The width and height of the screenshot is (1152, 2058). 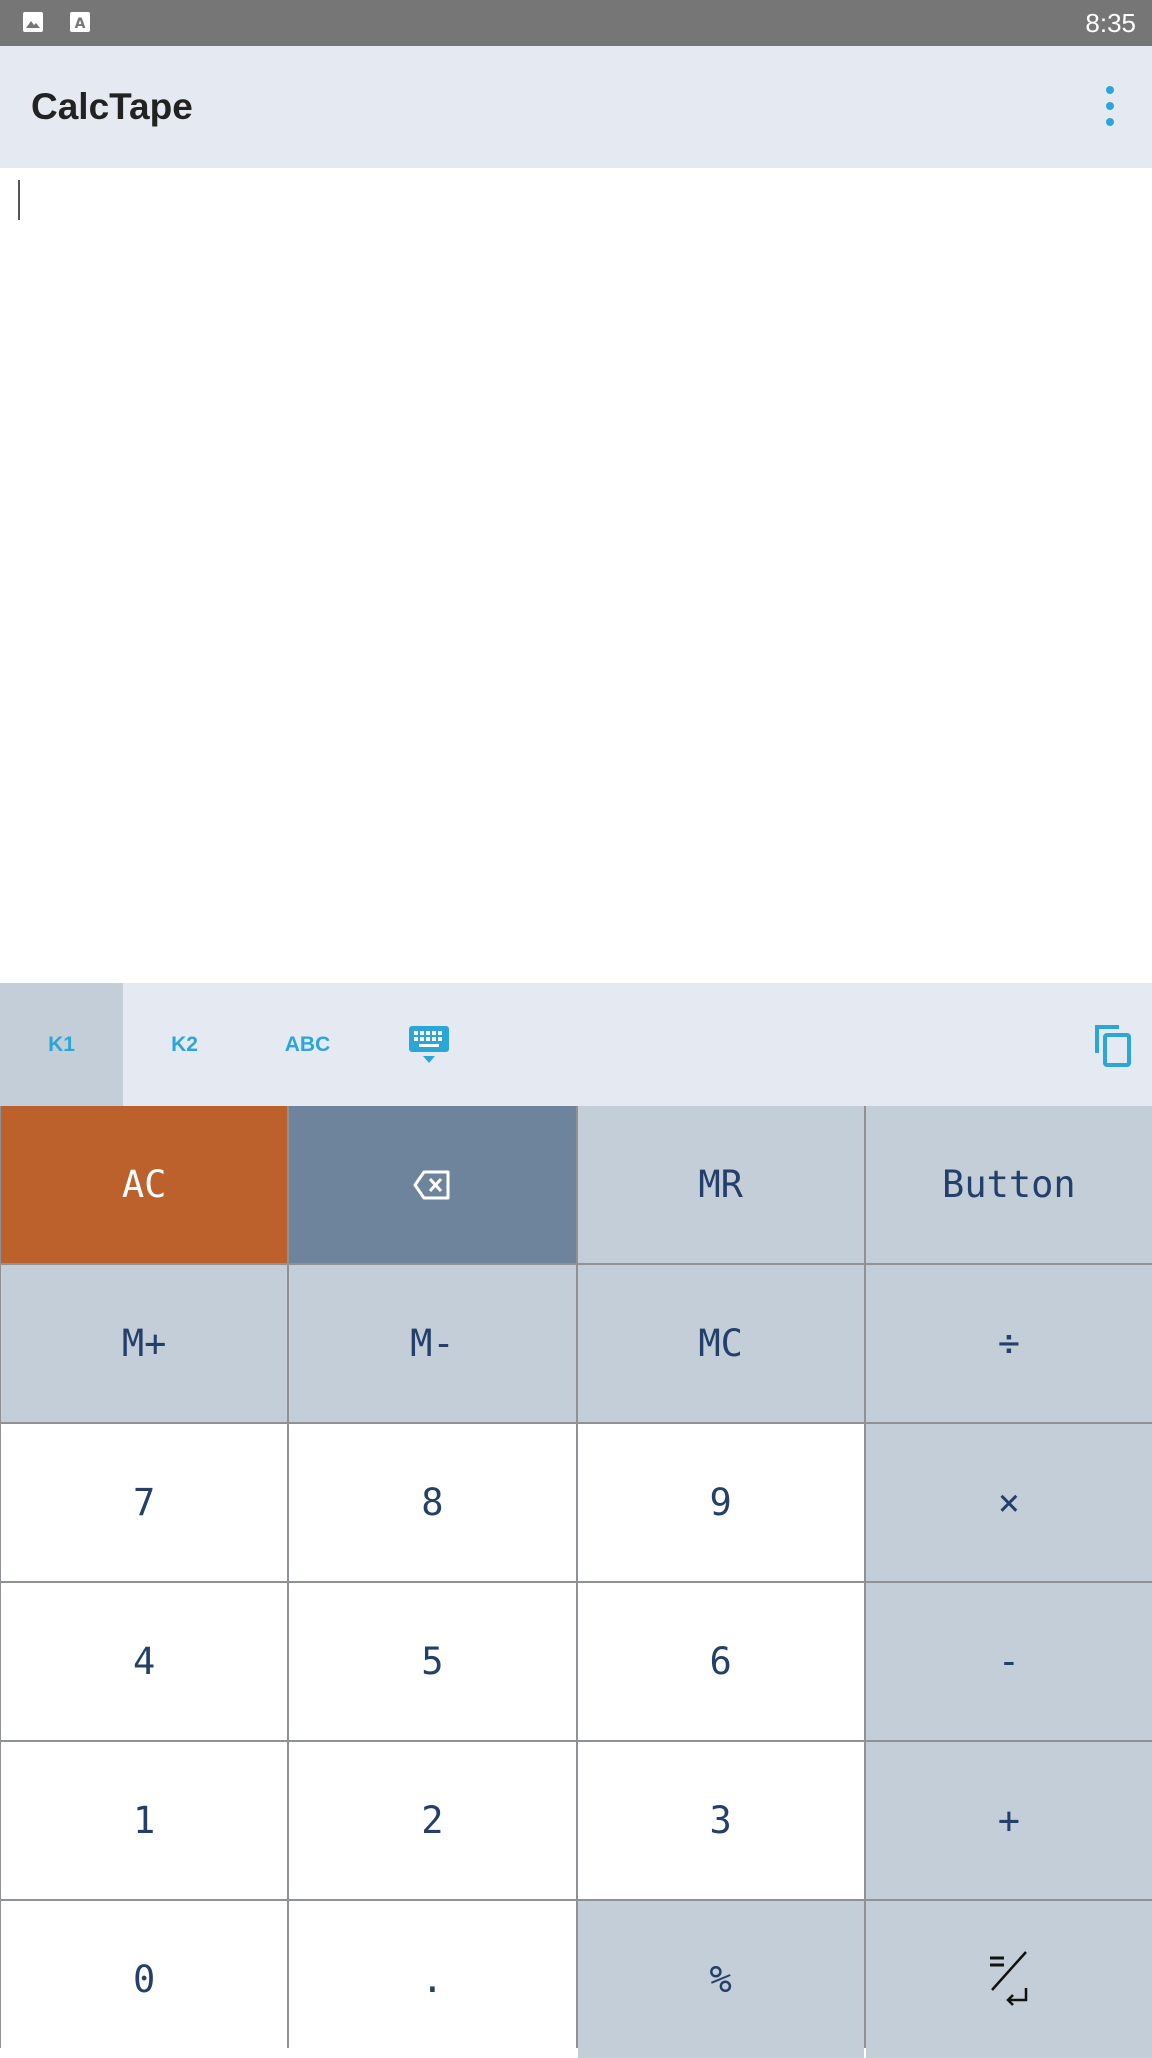 I want to click on digit-1-button: 1, so click(x=144, y=1820).